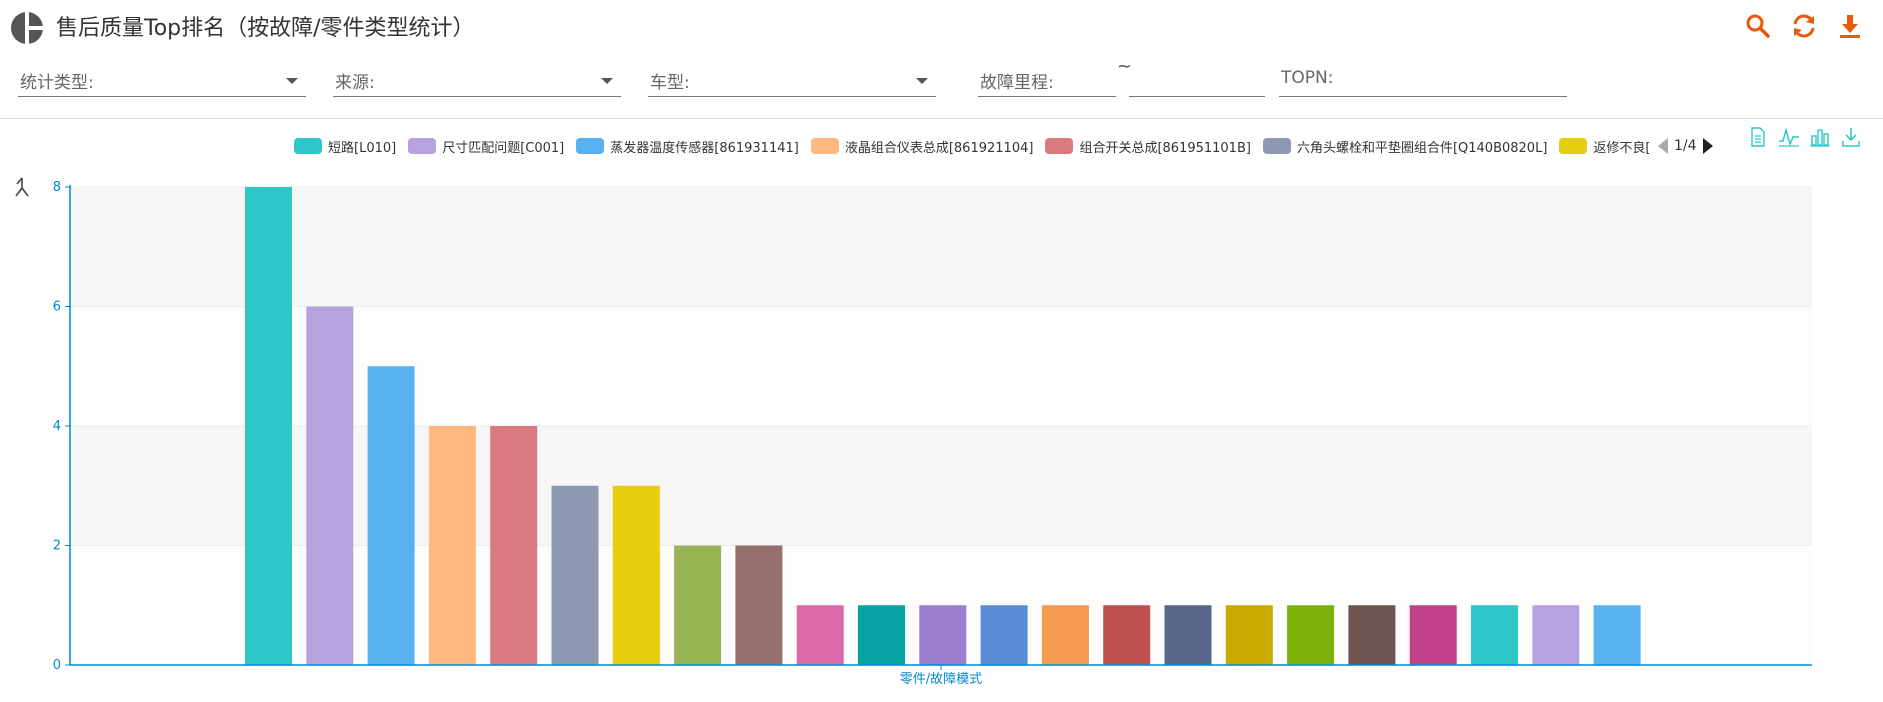 Image resolution: width=1883 pixels, height=702 pixels. I want to click on vehicle-model-select: 车型:, so click(792, 78).